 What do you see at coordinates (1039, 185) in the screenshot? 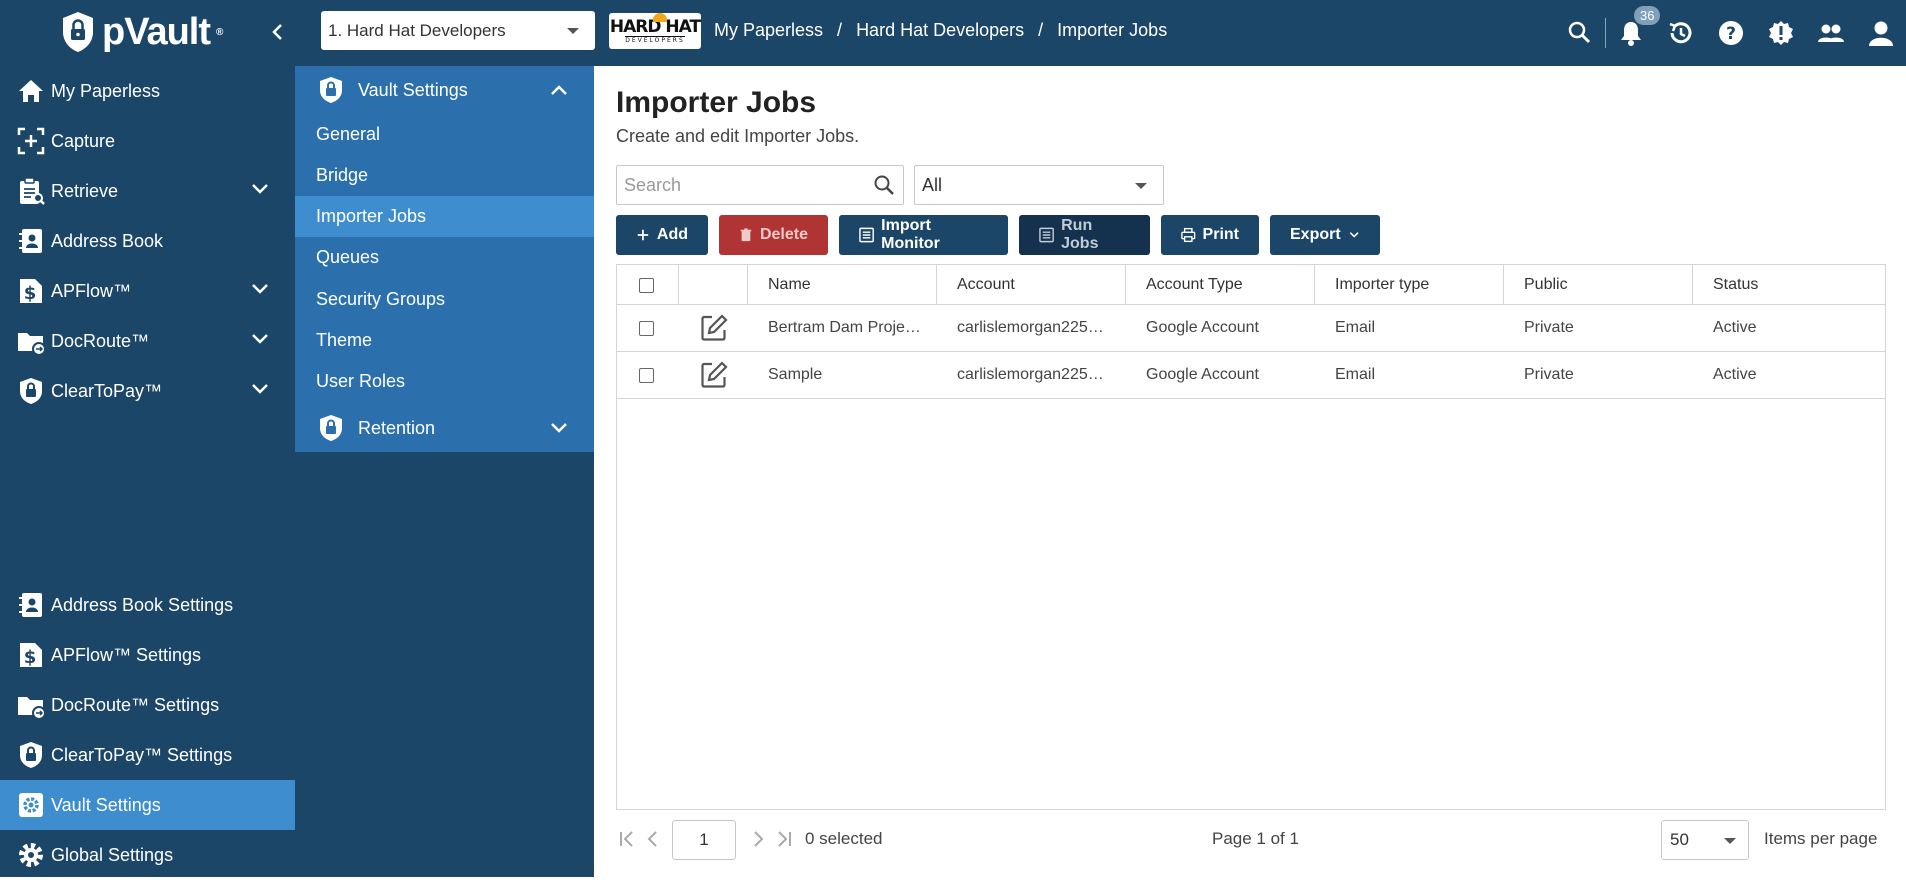
I see `filter-select: All` at bounding box center [1039, 185].